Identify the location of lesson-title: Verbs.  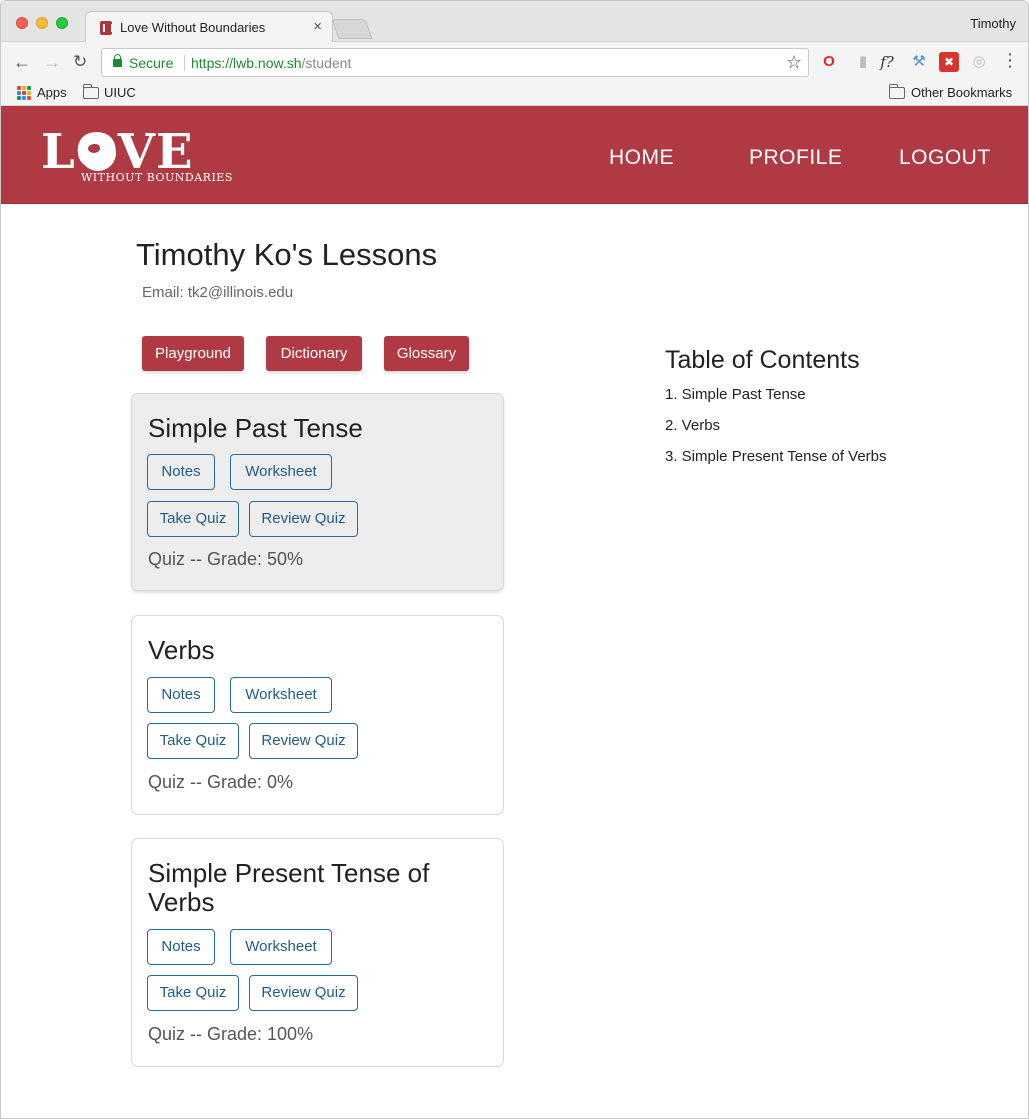
(181, 650).